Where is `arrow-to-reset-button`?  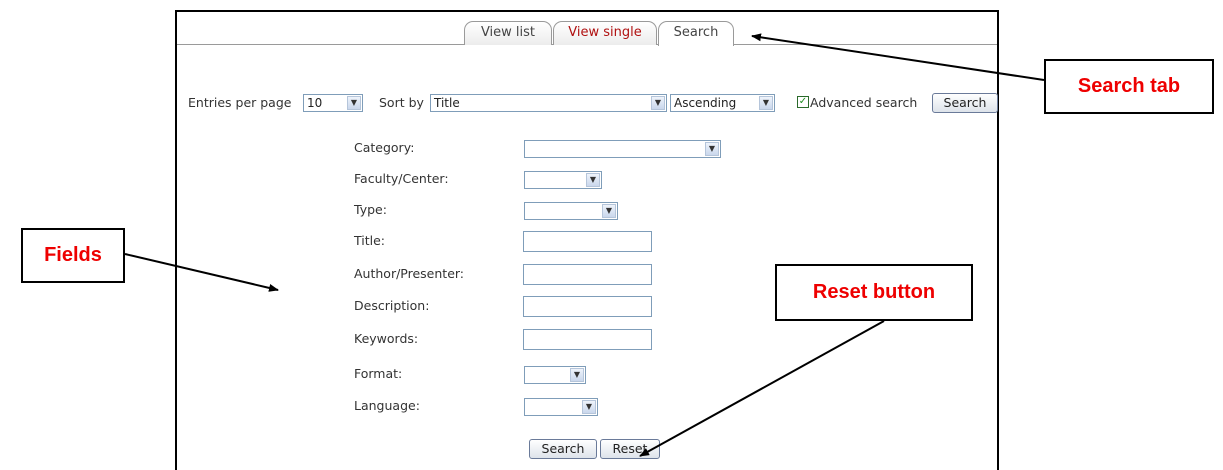 arrow-to-reset-button is located at coordinates (762, 388).